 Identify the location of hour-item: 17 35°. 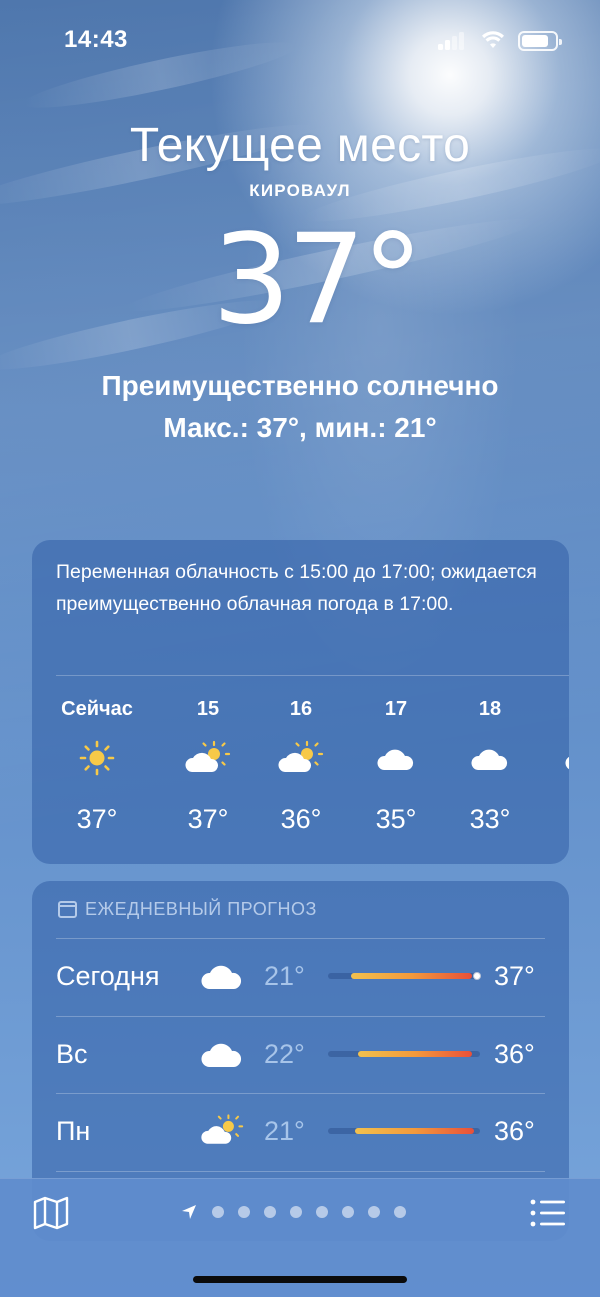
(396, 766).